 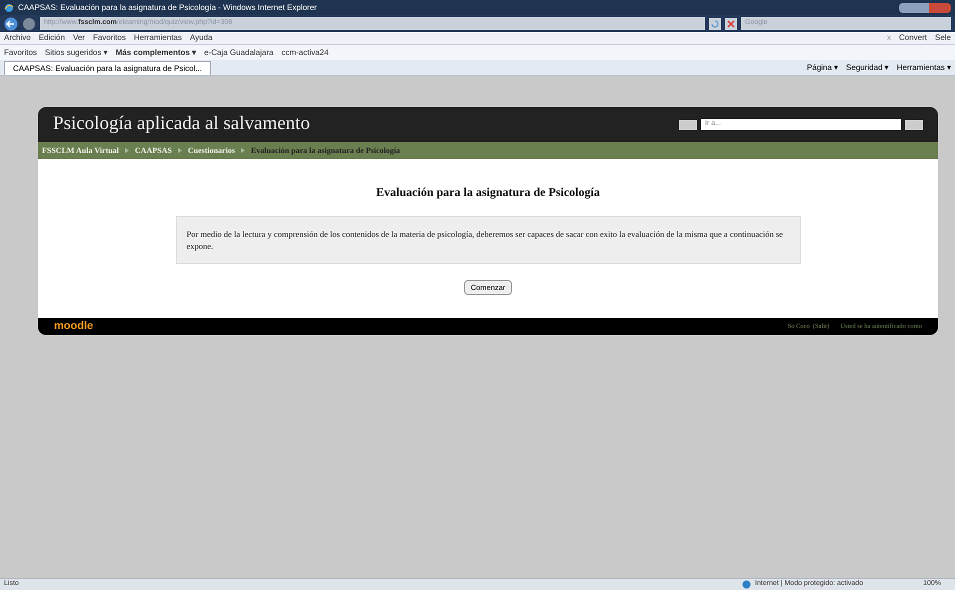 What do you see at coordinates (325, 150) in the screenshot?
I see `breadcrumb-current: Evaluación para la asignatura de Psicología` at bounding box center [325, 150].